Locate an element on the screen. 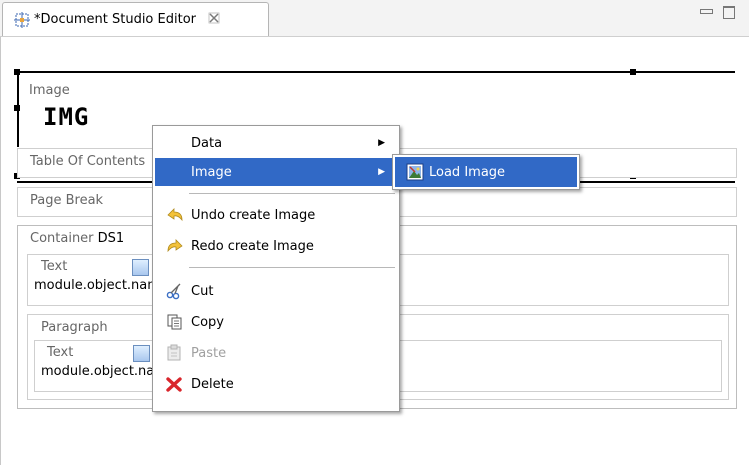 This screenshot has width=749, height=465. tab-title: *Document Studio Editor is located at coordinates (115, 19).